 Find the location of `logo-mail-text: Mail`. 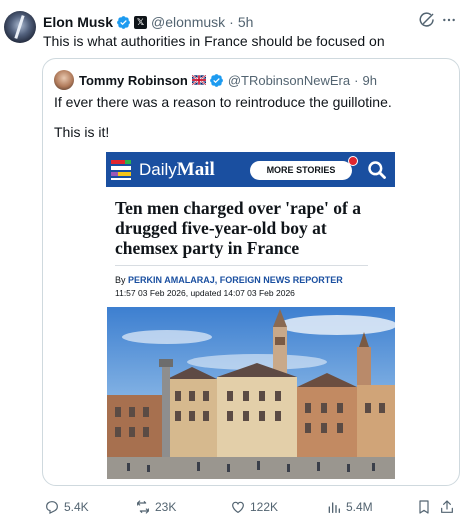

logo-mail-text: Mail is located at coordinates (195, 169).